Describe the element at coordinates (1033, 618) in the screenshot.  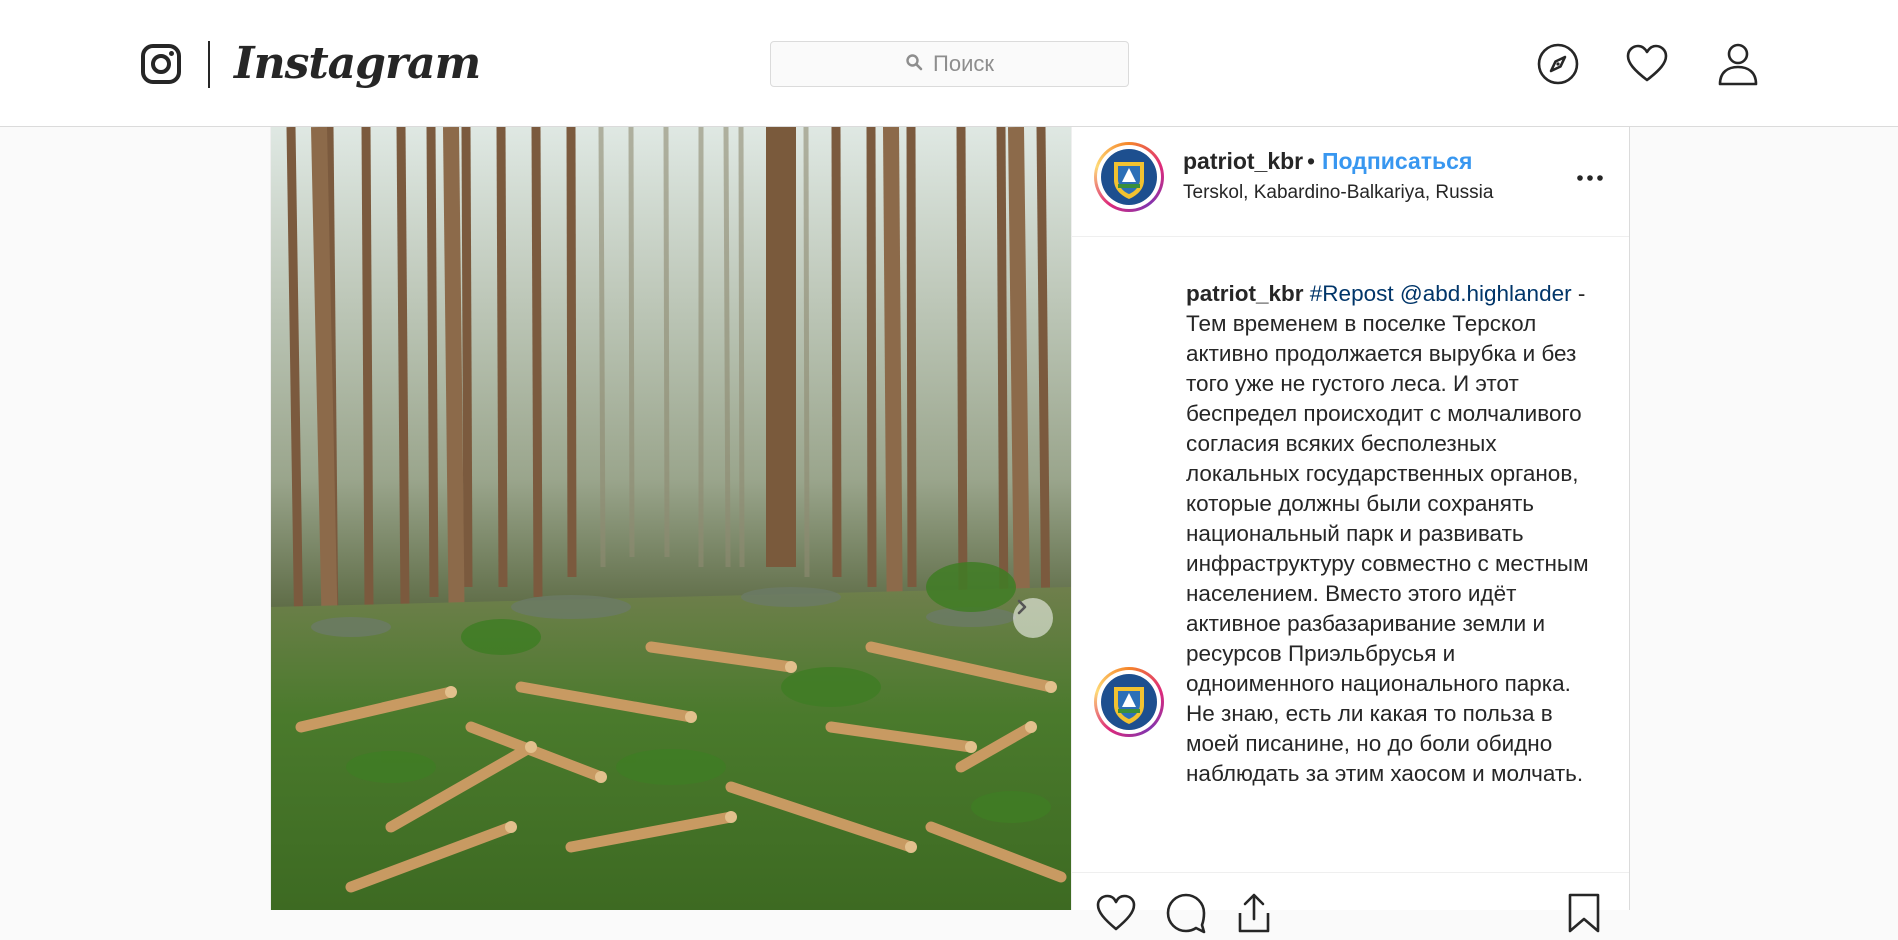
I see `next-photo-button` at that location.